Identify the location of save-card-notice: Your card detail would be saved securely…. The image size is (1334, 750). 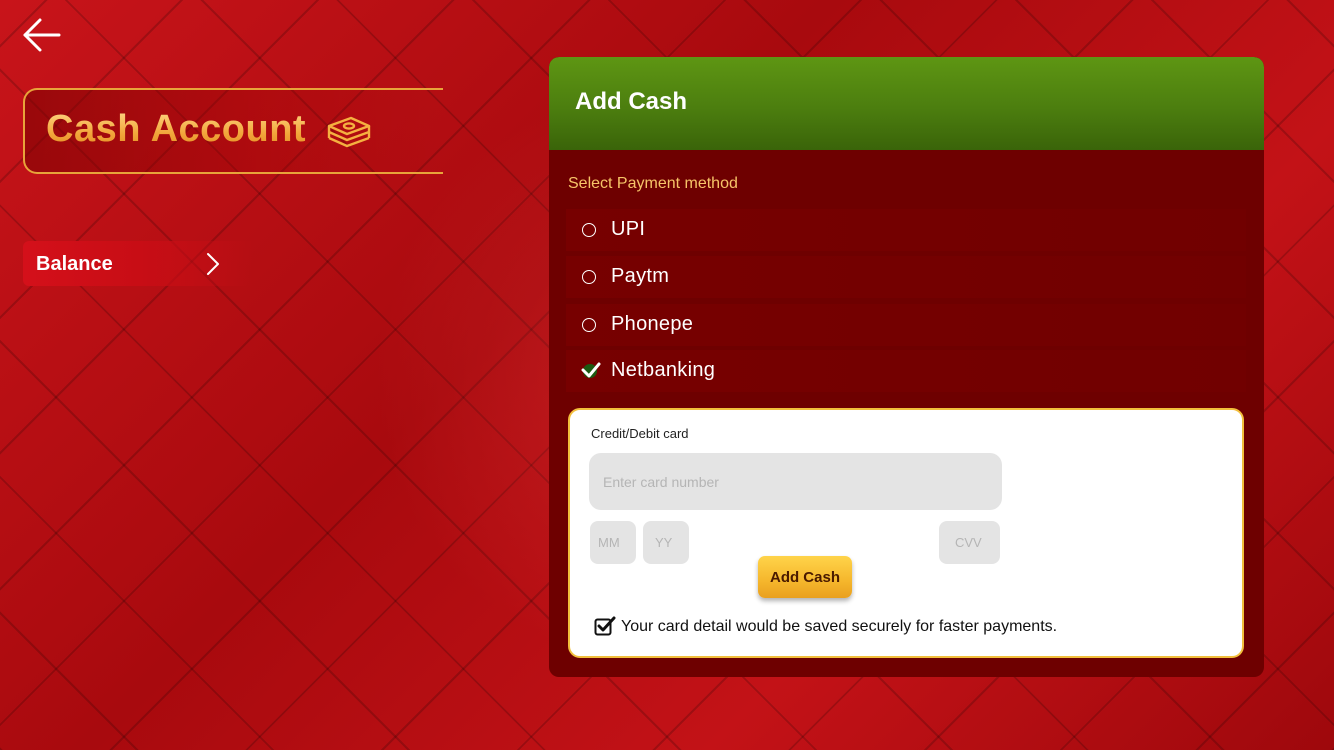
(839, 626).